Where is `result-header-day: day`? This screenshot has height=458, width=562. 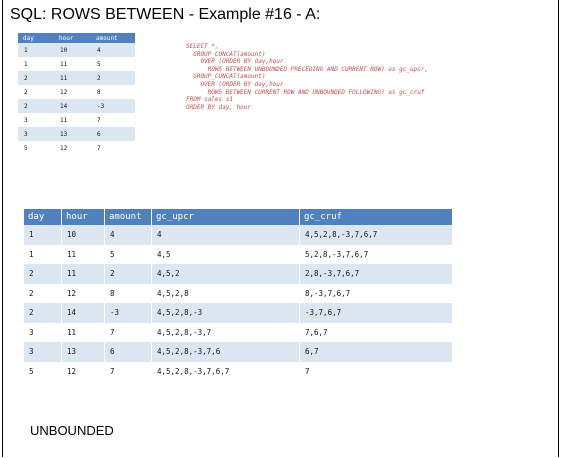 result-header-day: day is located at coordinates (43, 217).